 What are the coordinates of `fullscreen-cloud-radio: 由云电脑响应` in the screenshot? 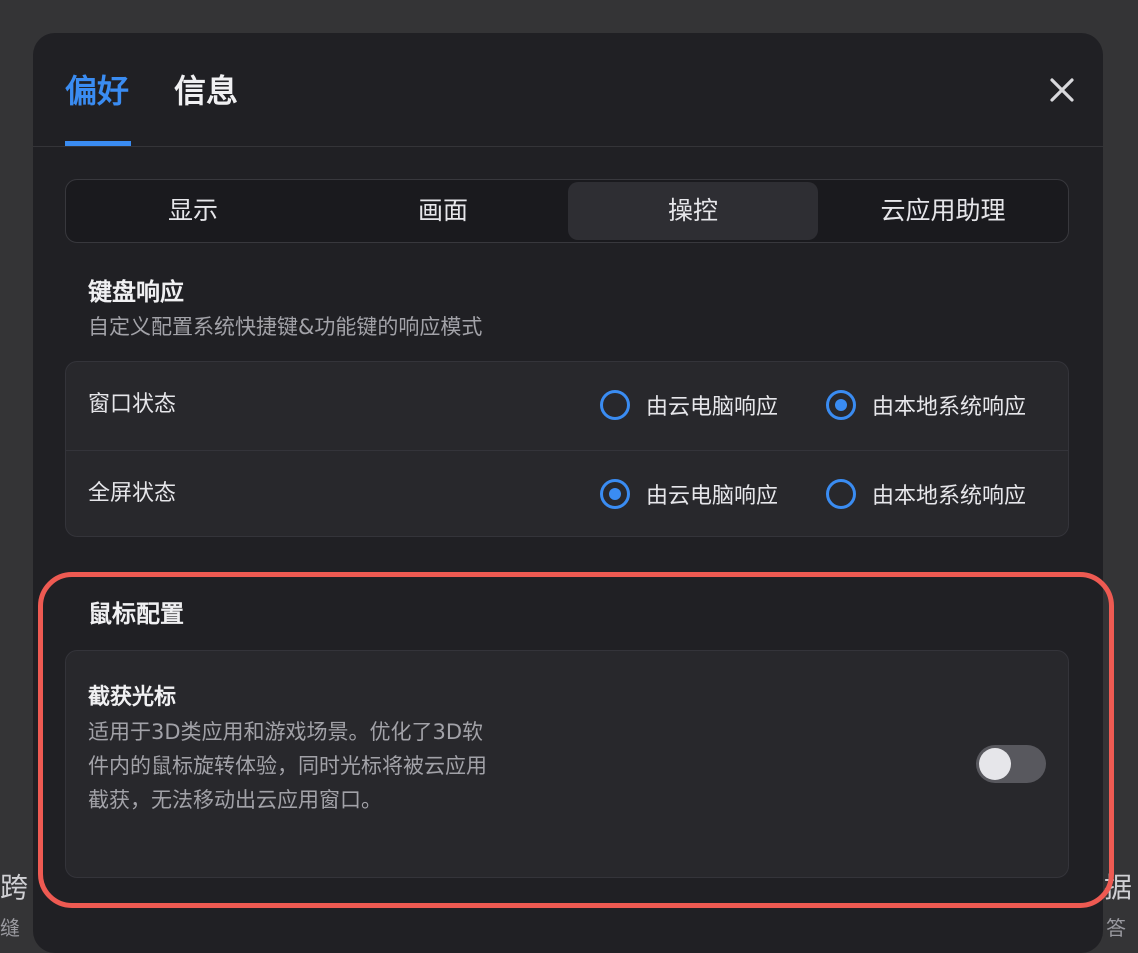 It's located at (689, 494).